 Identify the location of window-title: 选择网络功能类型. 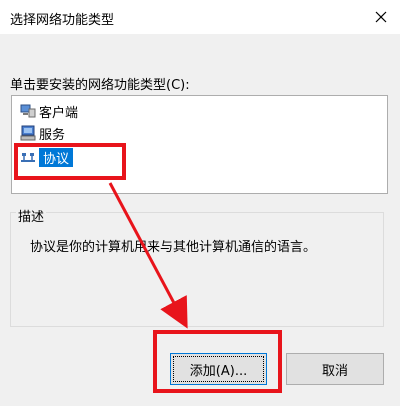
(62, 20).